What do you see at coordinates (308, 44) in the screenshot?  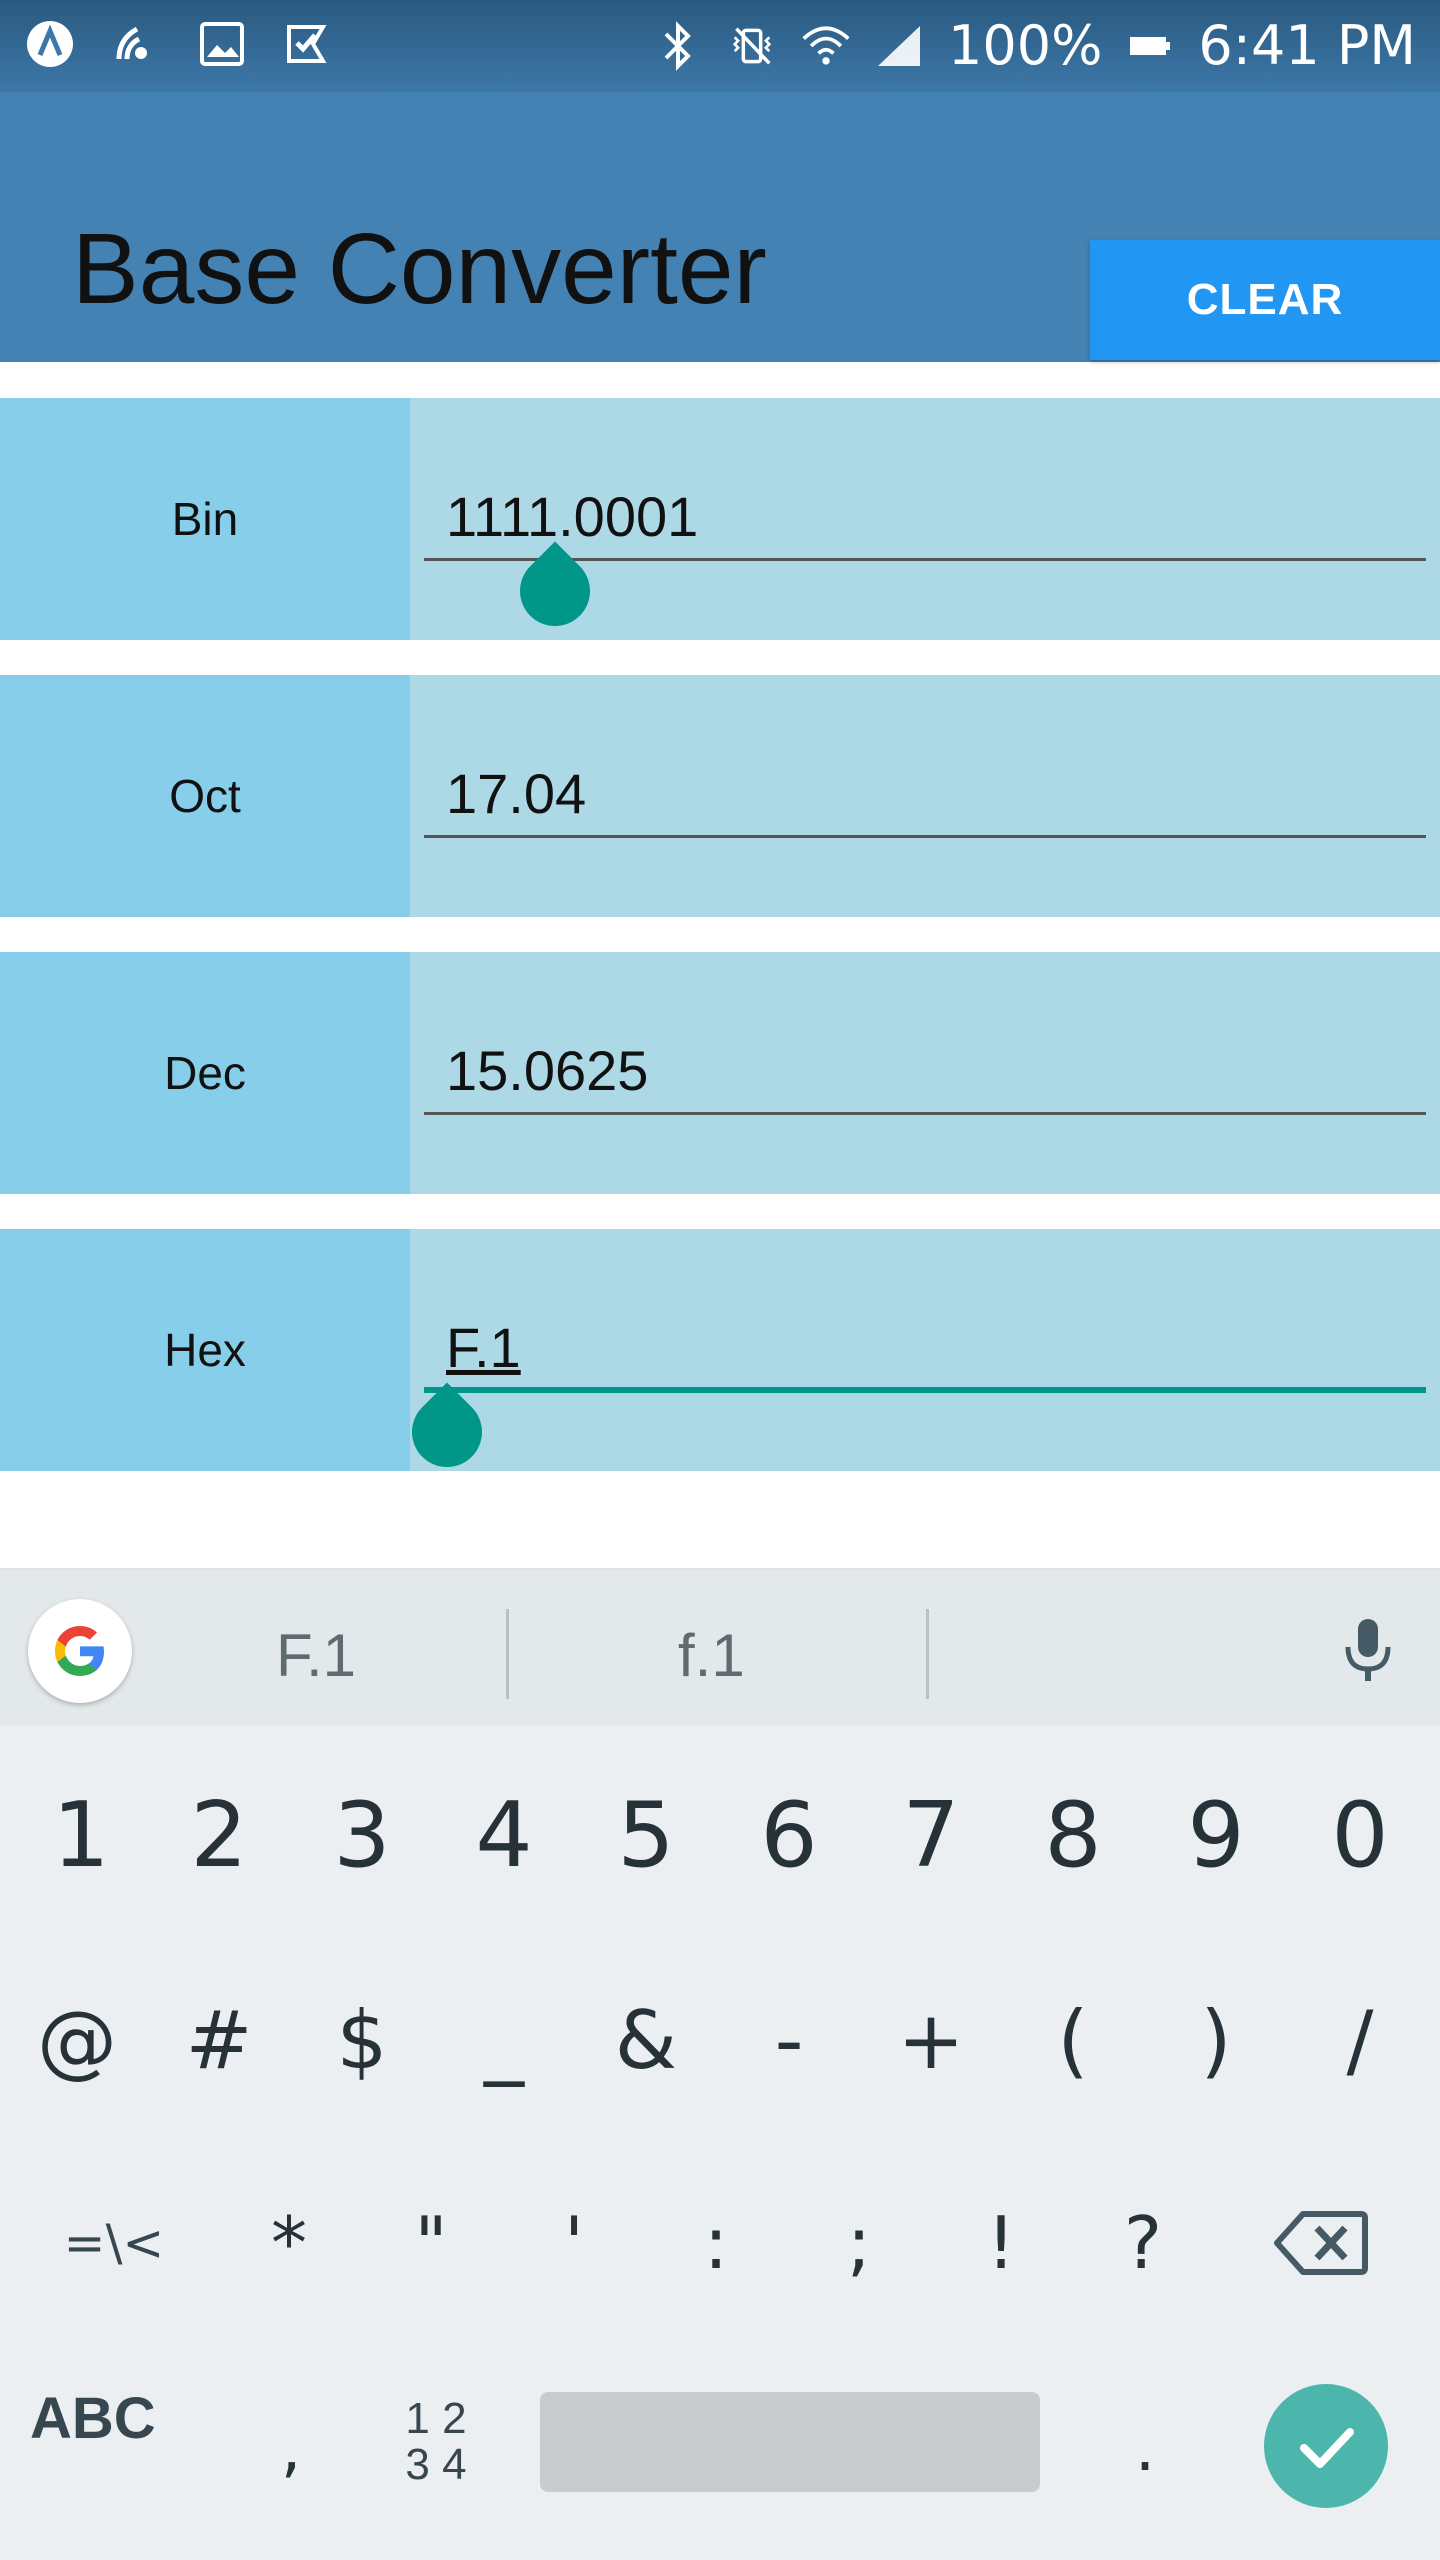 I see `task-check-icon` at bounding box center [308, 44].